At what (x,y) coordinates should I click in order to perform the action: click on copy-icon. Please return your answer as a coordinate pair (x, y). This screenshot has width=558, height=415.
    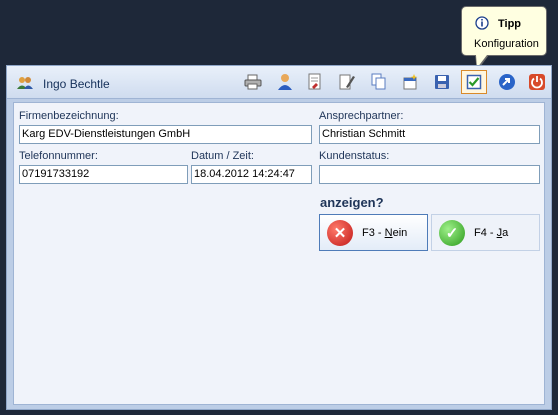
    Looking at the image, I should click on (378, 81).